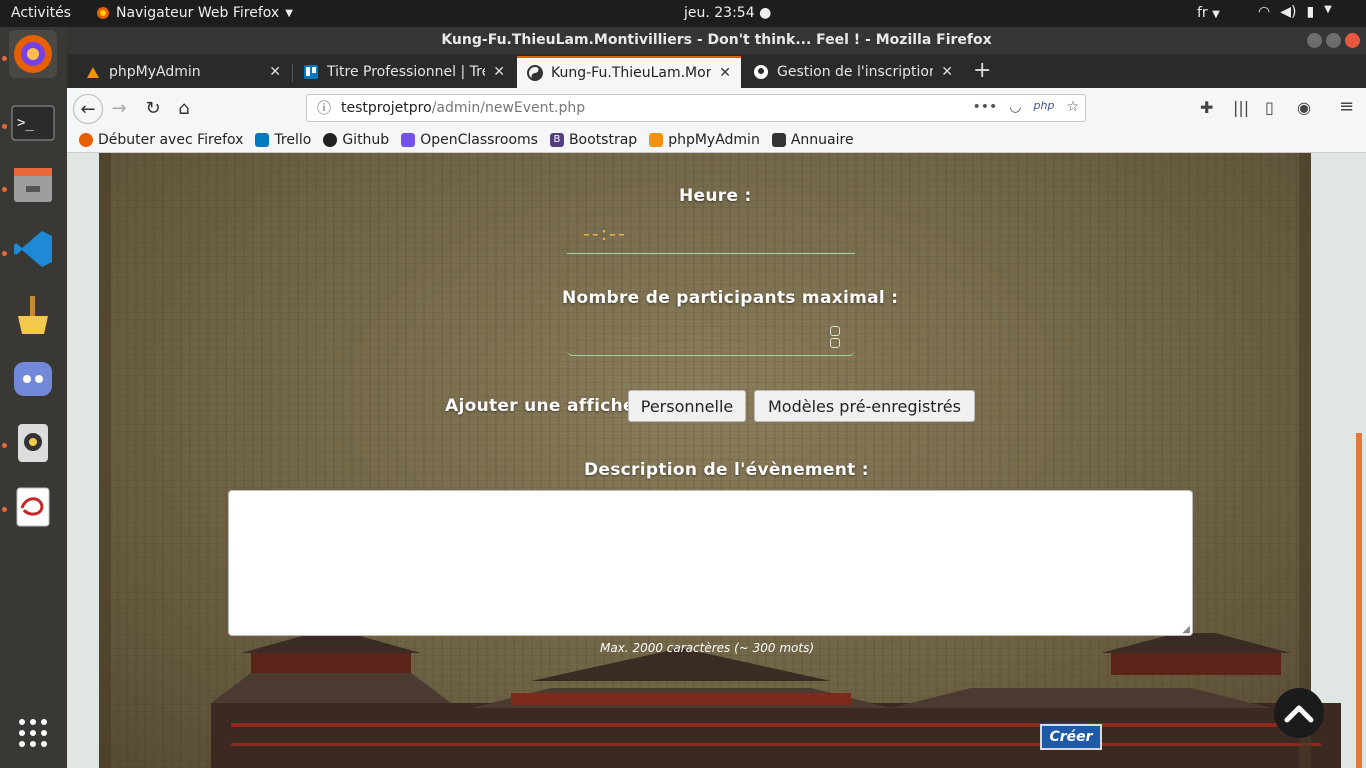 This screenshot has width=1366, height=768. I want to click on bookmark-bootstrap: B Bootstrap, so click(593, 140).